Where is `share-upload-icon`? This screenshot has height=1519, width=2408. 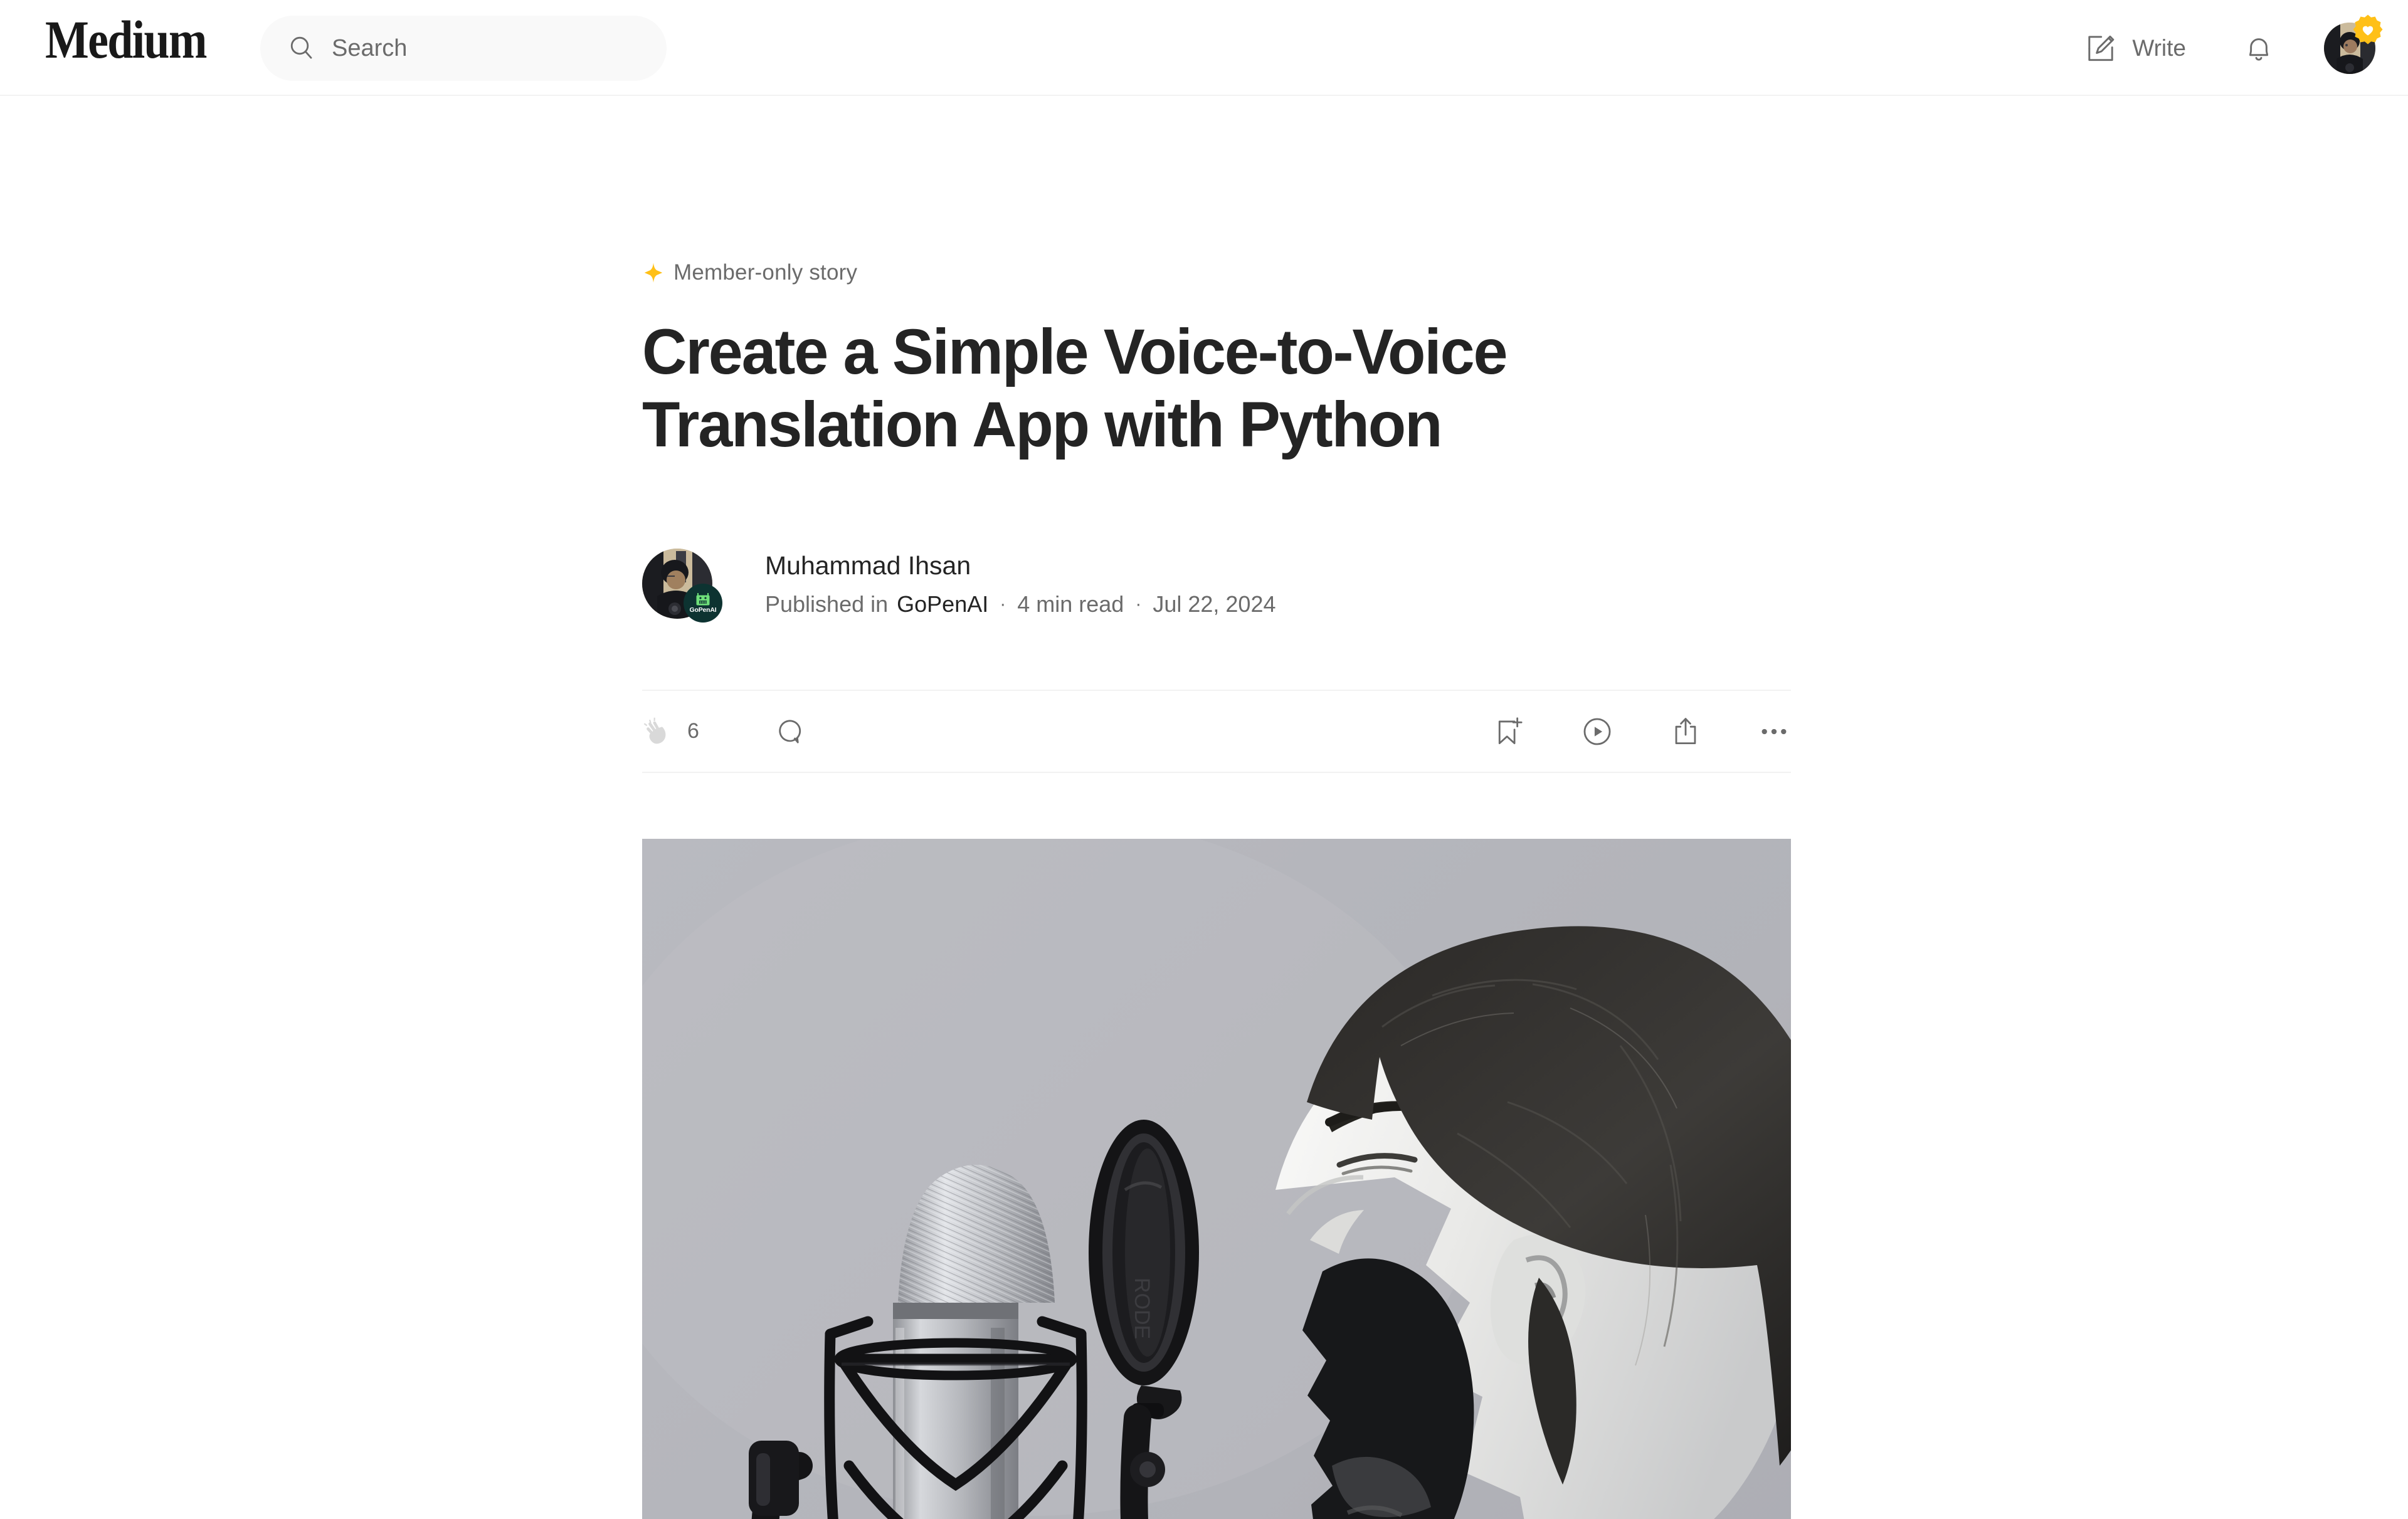
share-upload-icon is located at coordinates (1685, 731).